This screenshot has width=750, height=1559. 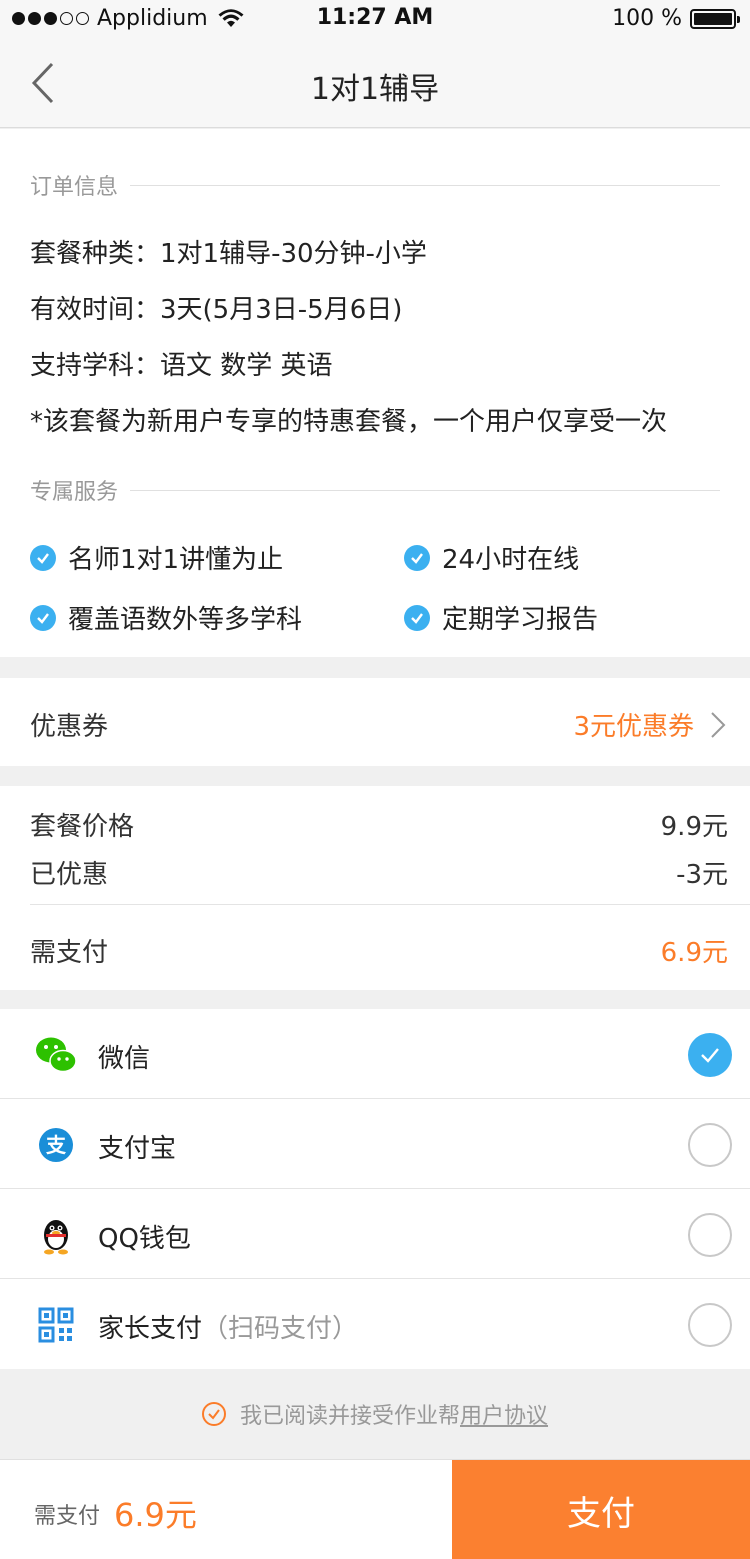 I want to click on nav-bar: 1对1辅导, so click(x=375, y=84).